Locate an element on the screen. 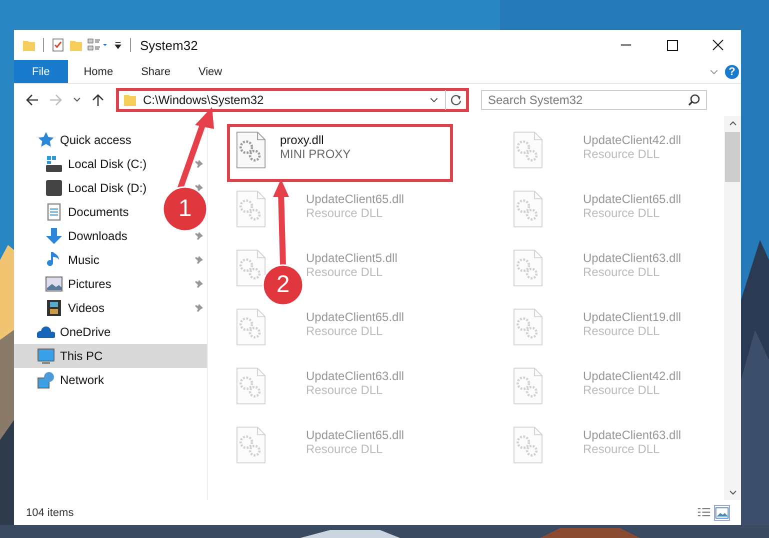 The width and height of the screenshot is (769, 538). search-field: Search System32 is located at coordinates (594, 100).